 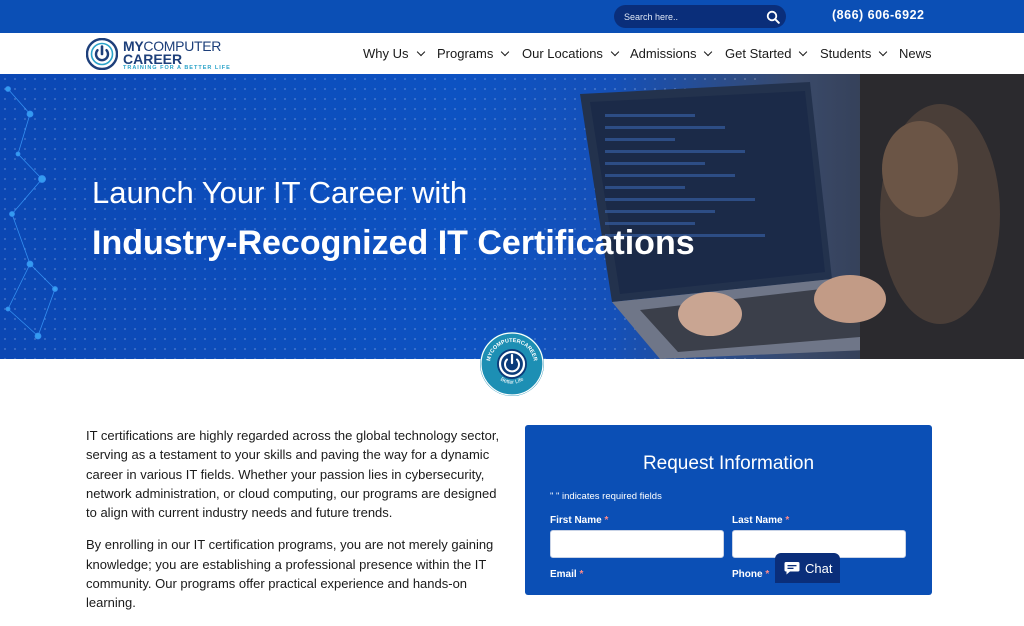 What do you see at coordinates (878, 15) in the screenshot?
I see `phone-number-link: (866) 606-6922` at bounding box center [878, 15].